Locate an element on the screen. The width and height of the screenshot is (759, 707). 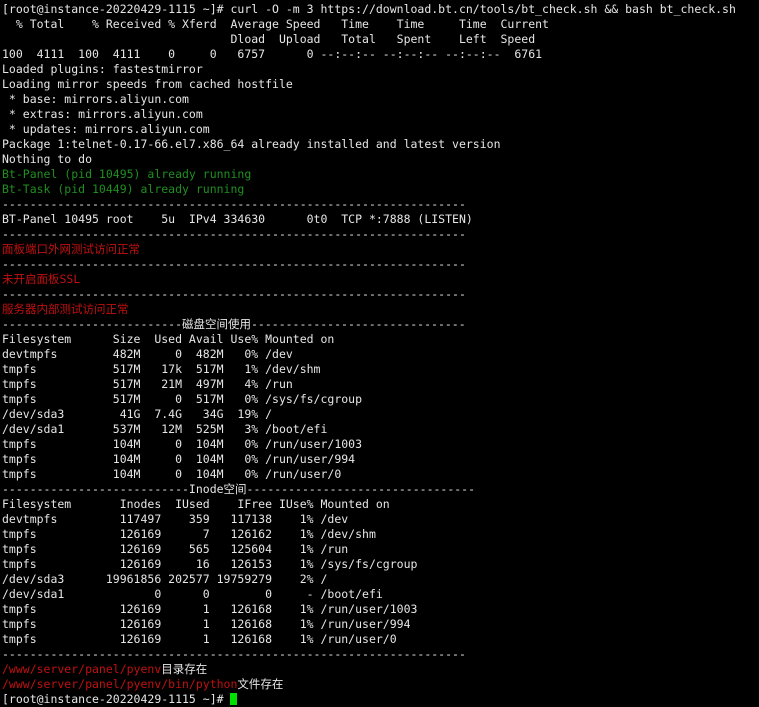
terminal-text: /www/server/panel/pyenv/bin/python is located at coordinates (120, 684).